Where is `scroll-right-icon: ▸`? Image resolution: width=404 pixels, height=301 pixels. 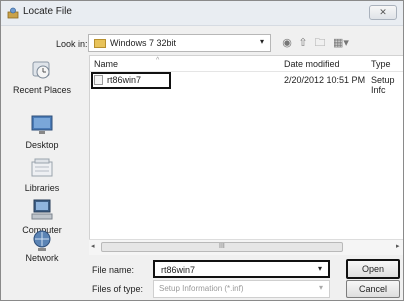
scroll-right-icon: ▸ is located at coordinates (398, 246).